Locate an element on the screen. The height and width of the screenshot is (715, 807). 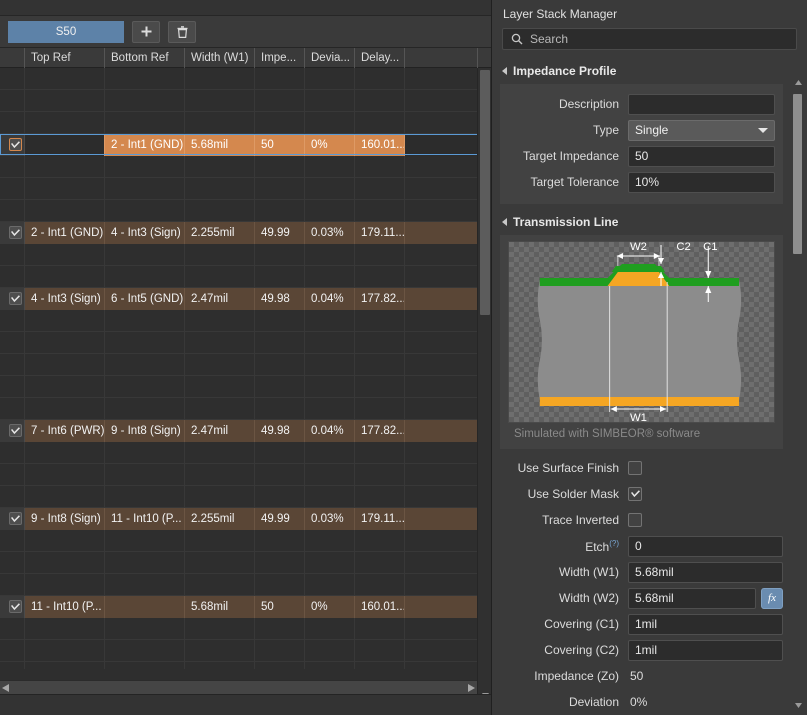
table-column-header-width: Width (W1) is located at coordinates (220, 58).